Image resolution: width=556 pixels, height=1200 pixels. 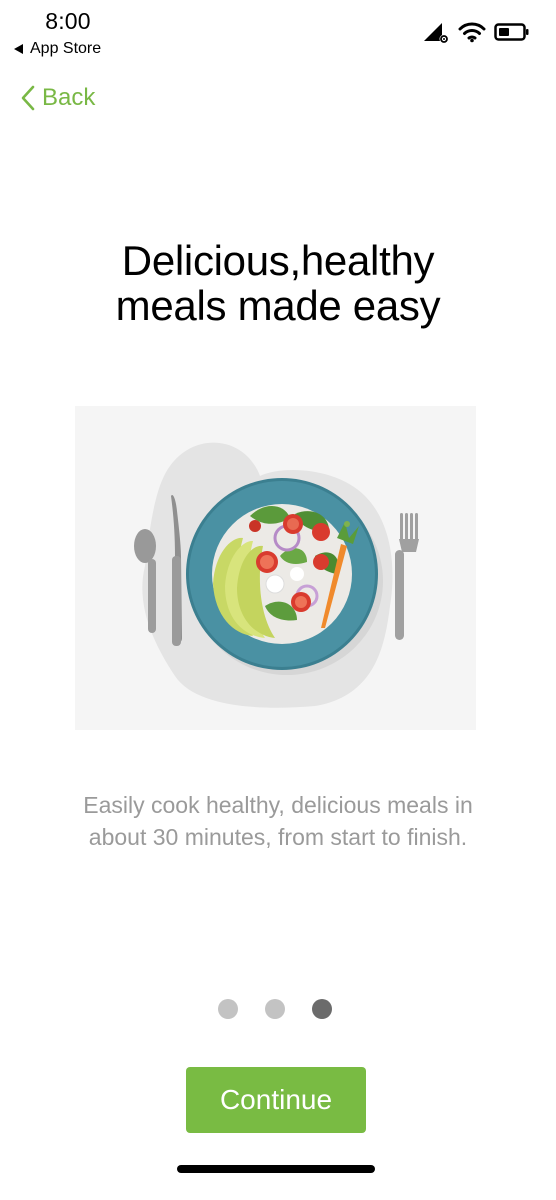 I want to click on continue-button: Continue, so click(x=276, y=1100).